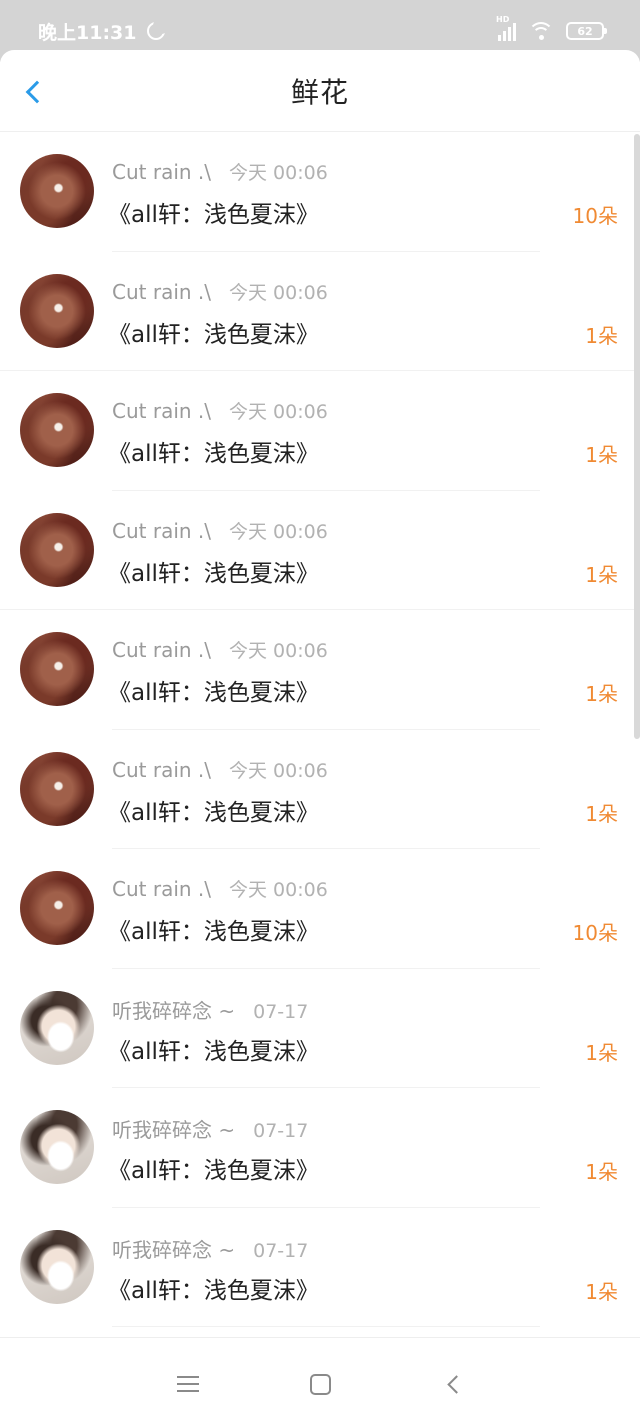 This screenshot has height=1422, width=640. Describe the element at coordinates (158, 29) in the screenshot. I see `moon-icon` at that location.